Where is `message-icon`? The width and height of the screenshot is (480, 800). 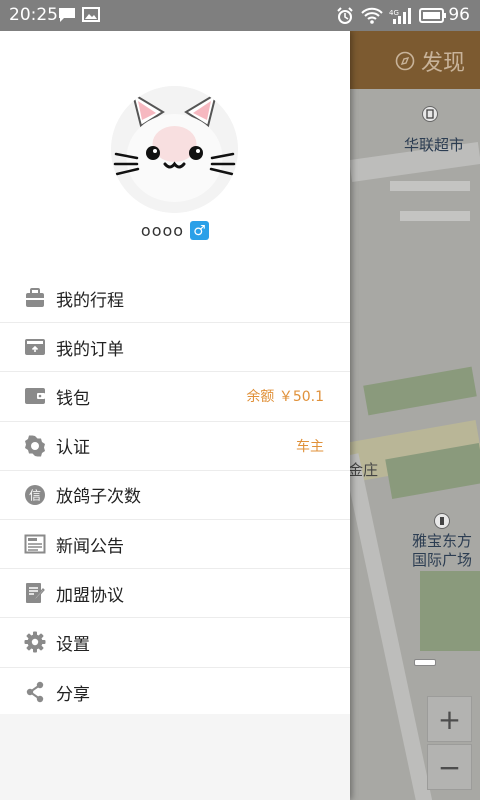
message-icon is located at coordinates (67, 15).